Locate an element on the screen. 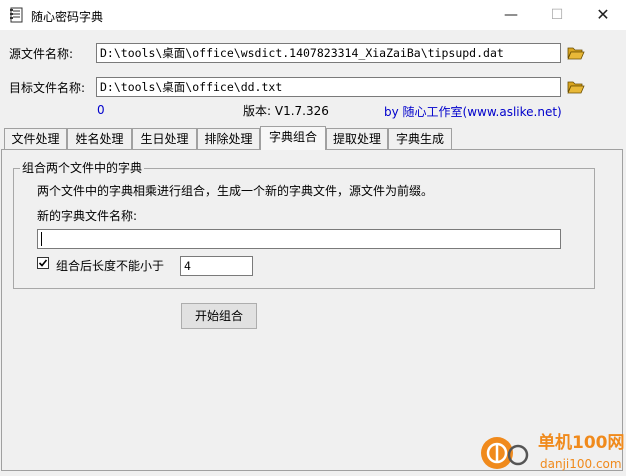  source-file-label: 源文件名称: is located at coordinates (41, 54).